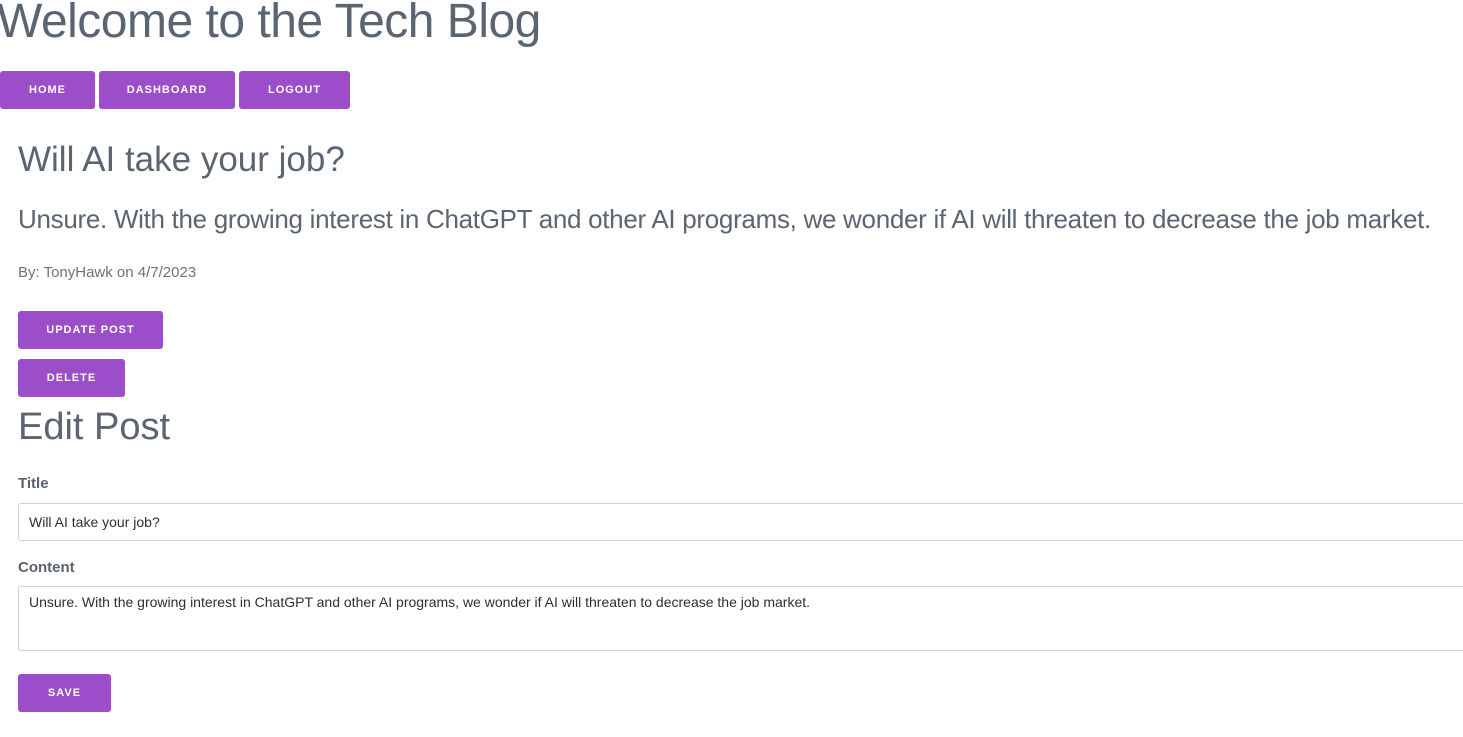 The image size is (1463, 737). Describe the element at coordinates (270, 24) in the screenshot. I see `site-title: Welcome to the Tech Blog` at that location.